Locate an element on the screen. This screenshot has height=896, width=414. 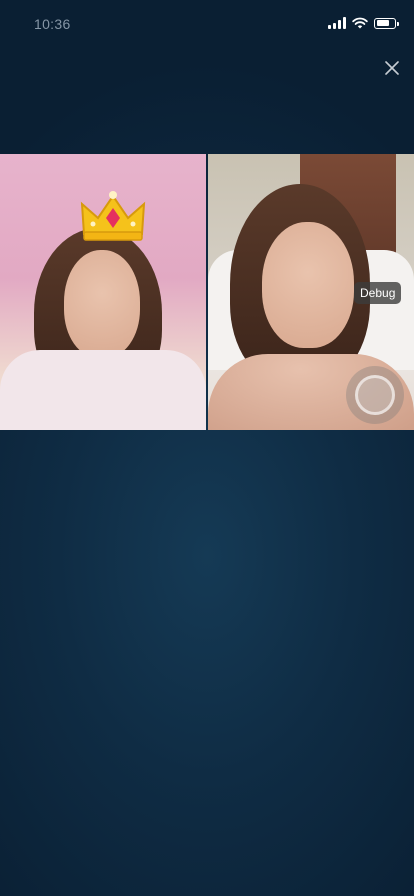
debug-button: Debug is located at coordinates (378, 293).